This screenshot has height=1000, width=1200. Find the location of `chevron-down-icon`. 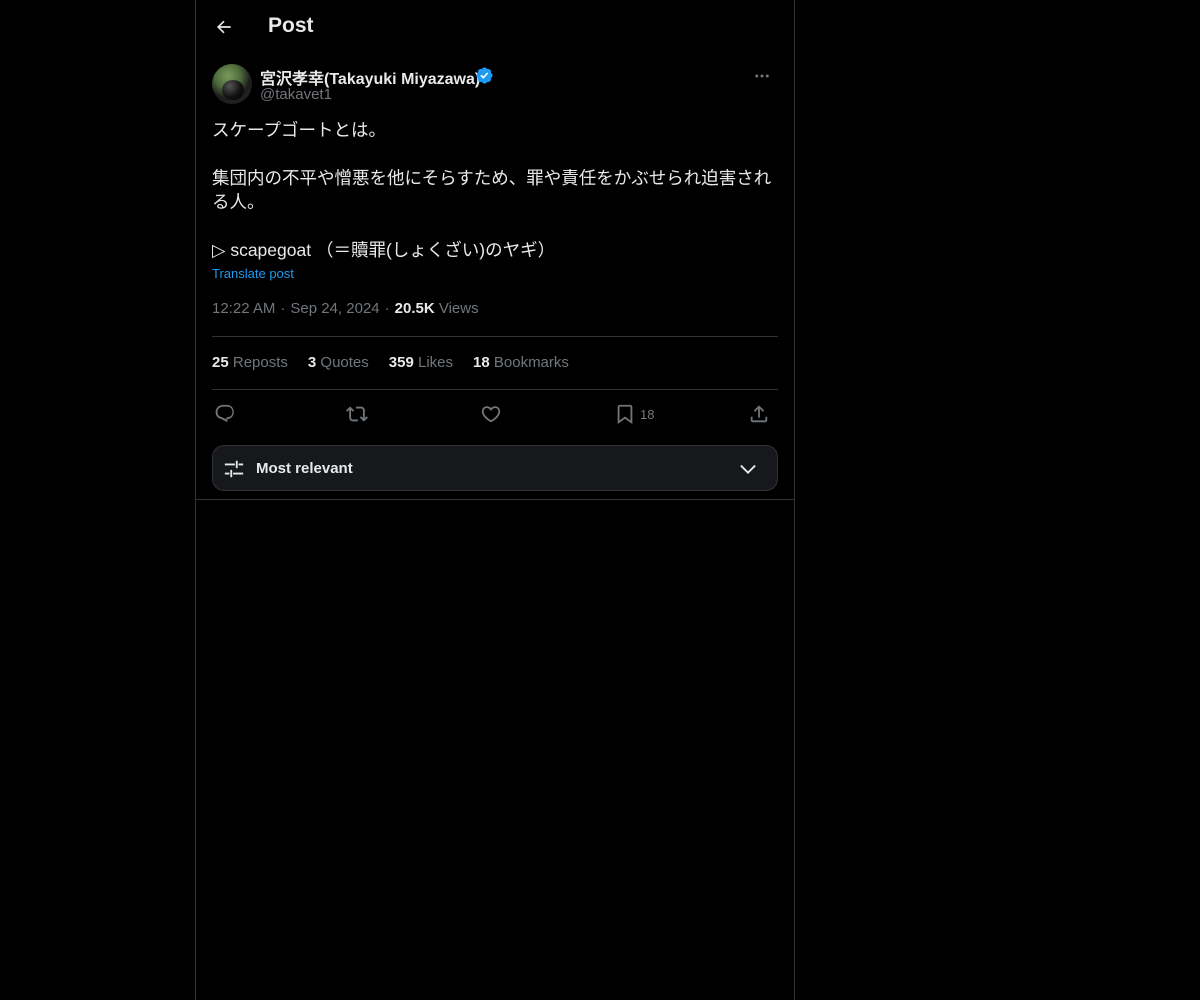

chevron-down-icon is located at coordinates (748, 469).